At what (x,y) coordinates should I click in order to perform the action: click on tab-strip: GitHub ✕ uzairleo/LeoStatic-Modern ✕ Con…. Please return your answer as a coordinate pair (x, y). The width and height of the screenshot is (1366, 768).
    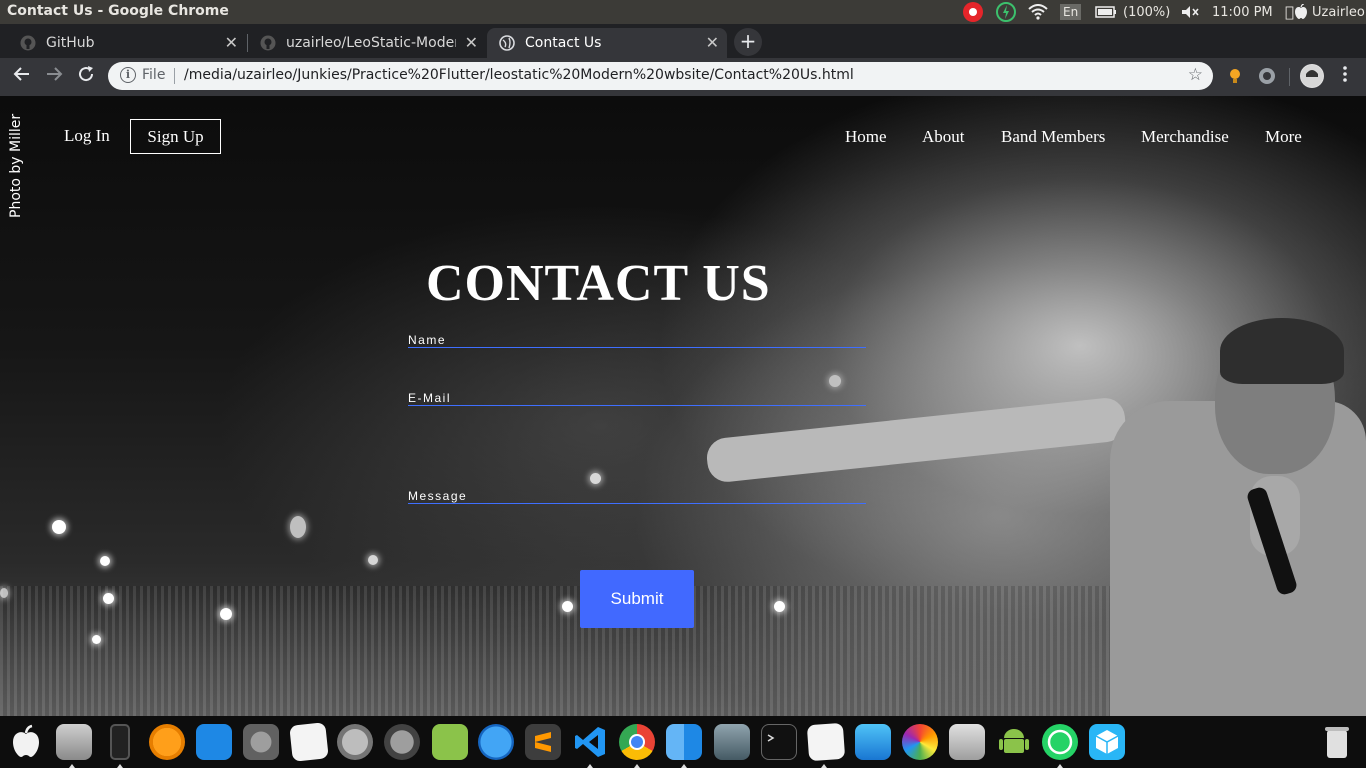
    Looking at the image, I should click on (683, 41).